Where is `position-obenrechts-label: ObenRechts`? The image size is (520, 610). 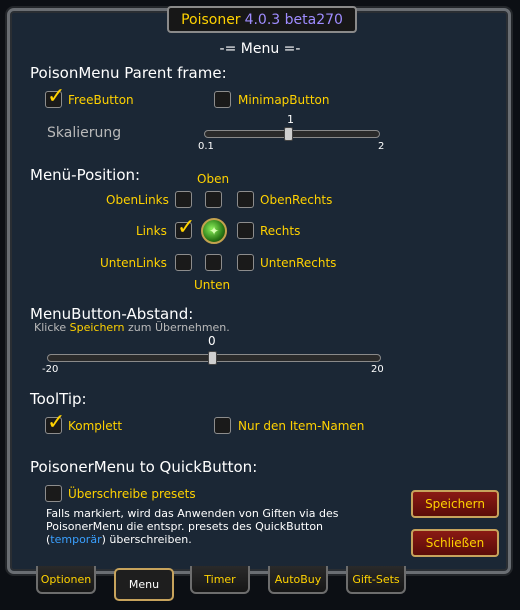 position-obenrechts-label: ObenRechts is located at coordinates (296, 200).